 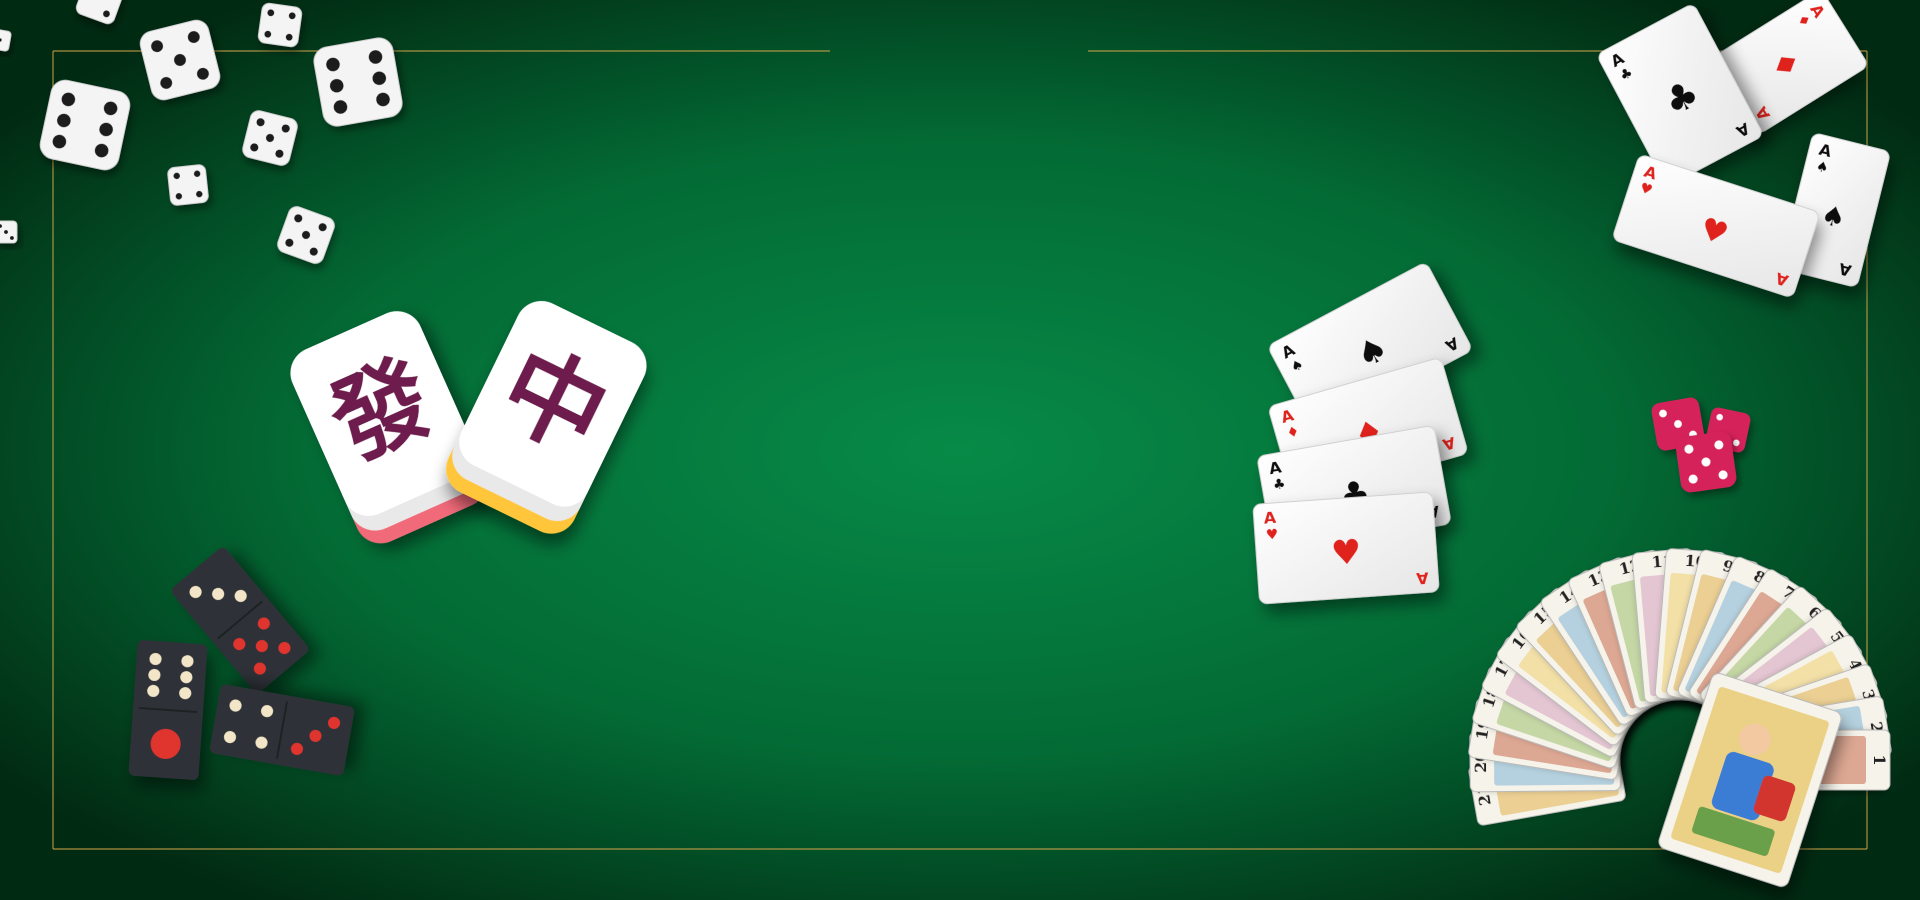 I want to click on playing-card: A♥♥A, so click(x=1346, y=548).